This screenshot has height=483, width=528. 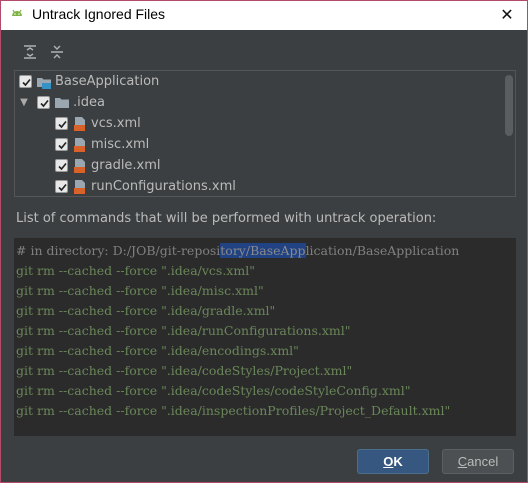 I want to click on tree-item-vcs-xml: vcs.xml, so click(x=259, y=124).